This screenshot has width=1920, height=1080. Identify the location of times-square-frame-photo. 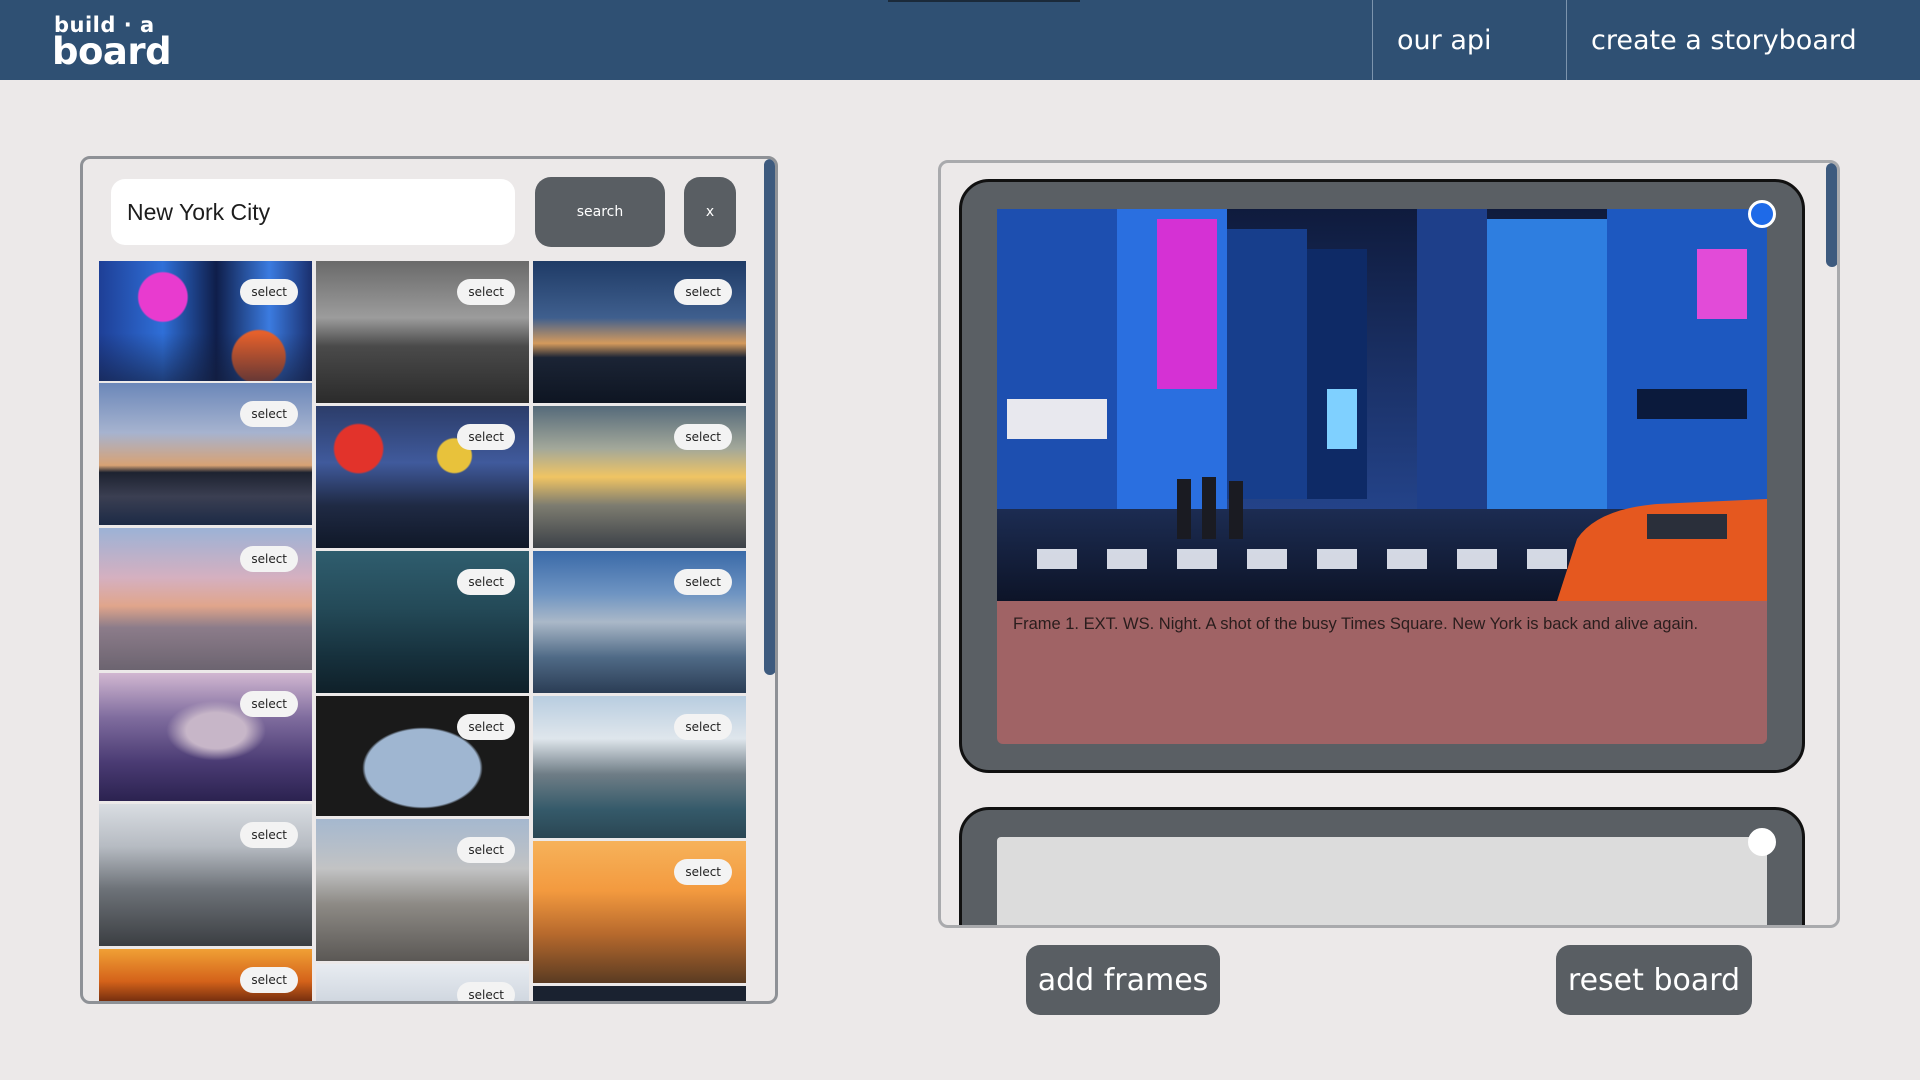
(1382, 405).